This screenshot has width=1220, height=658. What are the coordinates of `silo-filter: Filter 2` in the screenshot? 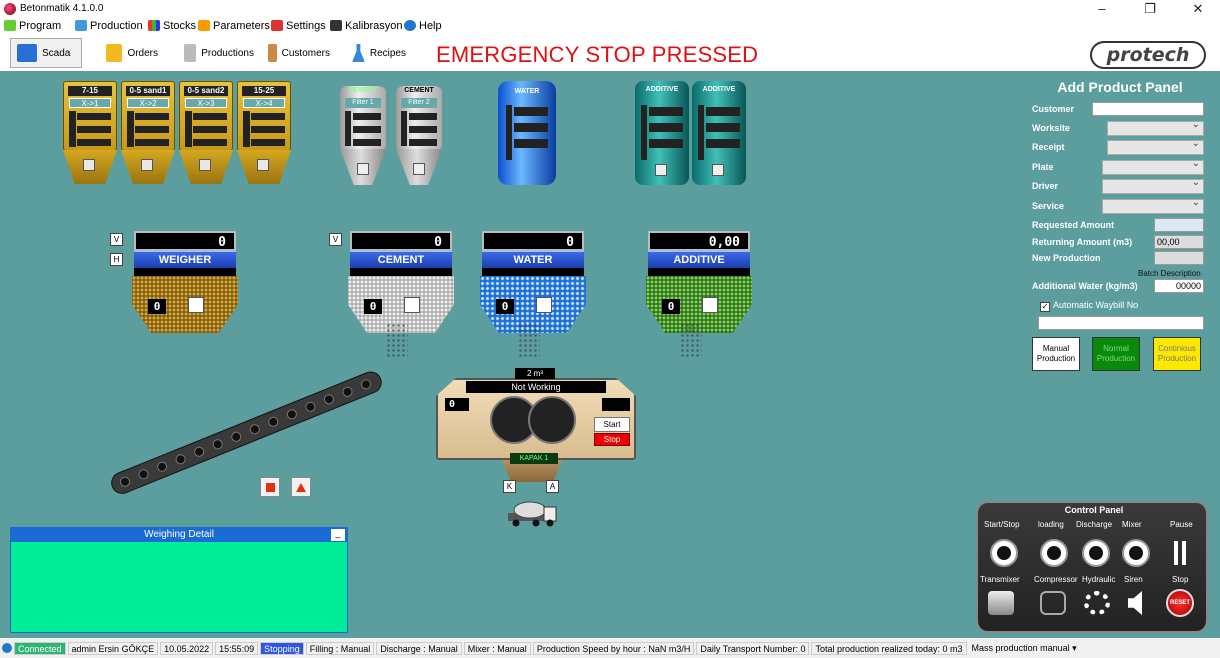 It's located at (419, 103).